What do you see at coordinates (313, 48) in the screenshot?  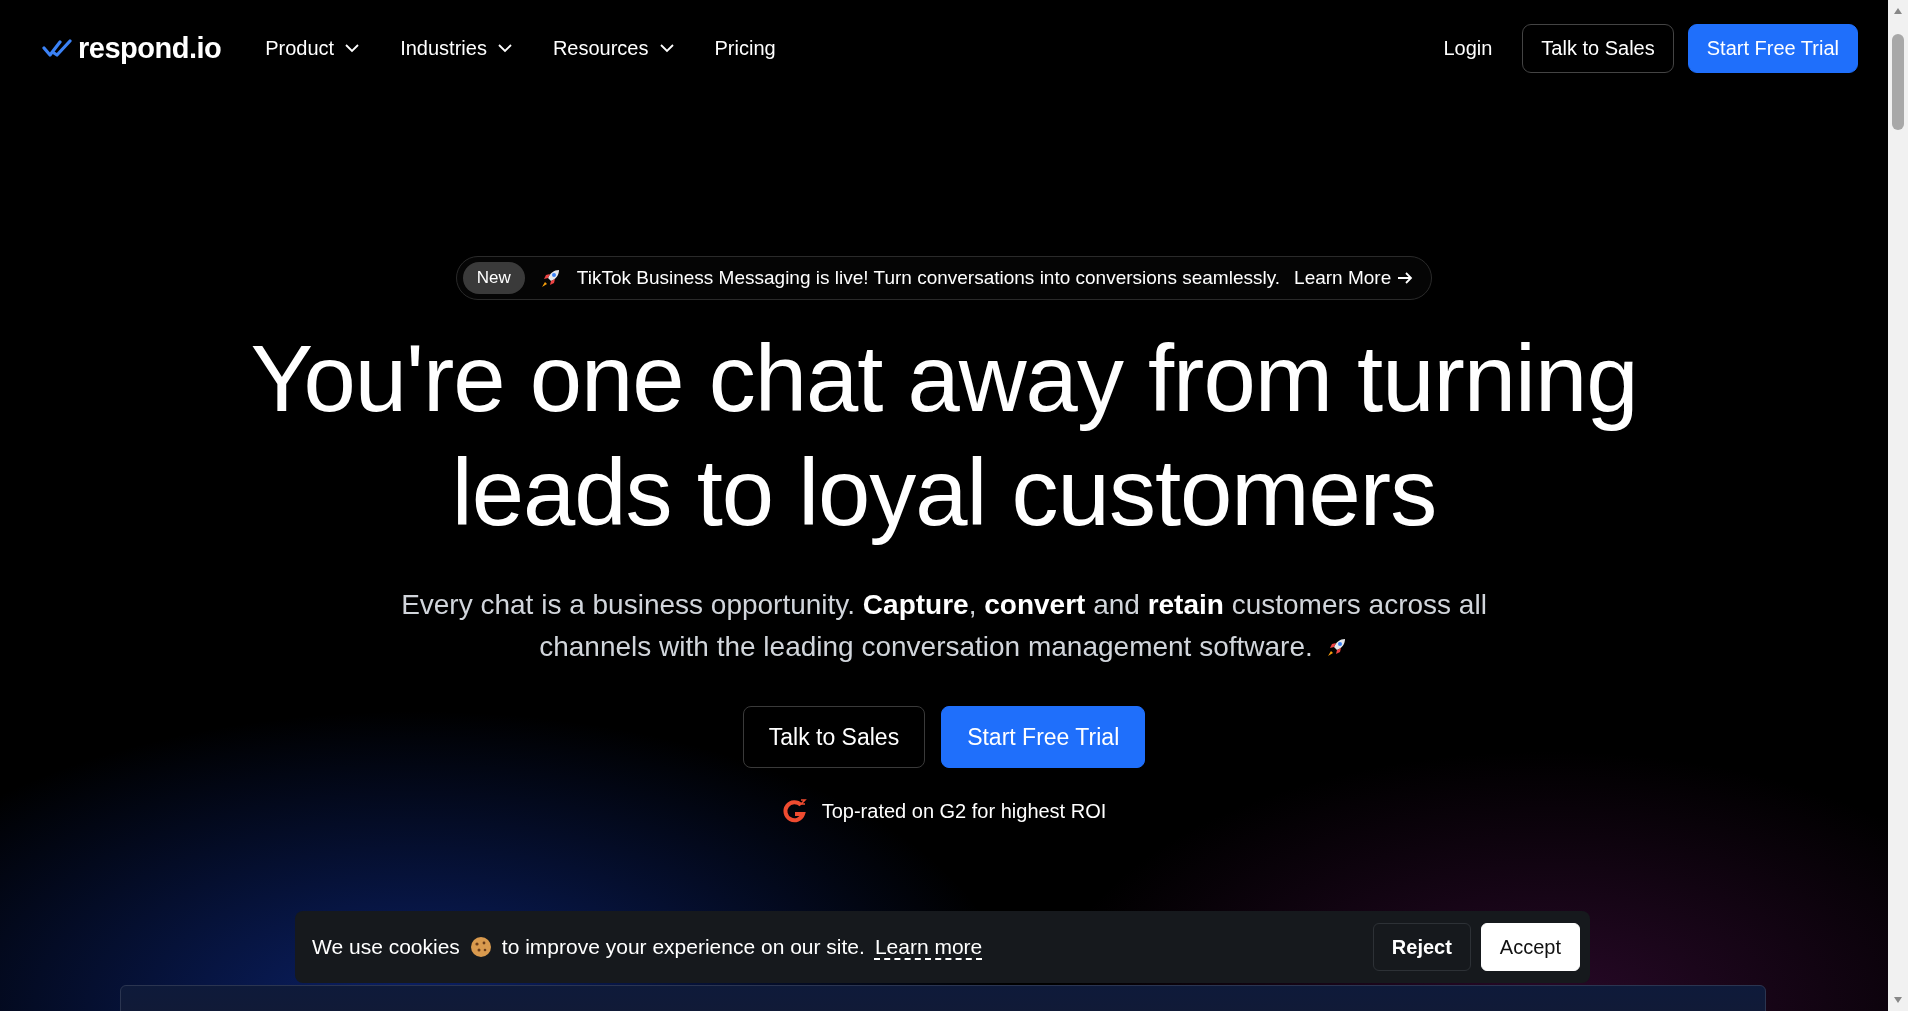 I see `nav-link: Product` at bounding box center [313, 48].